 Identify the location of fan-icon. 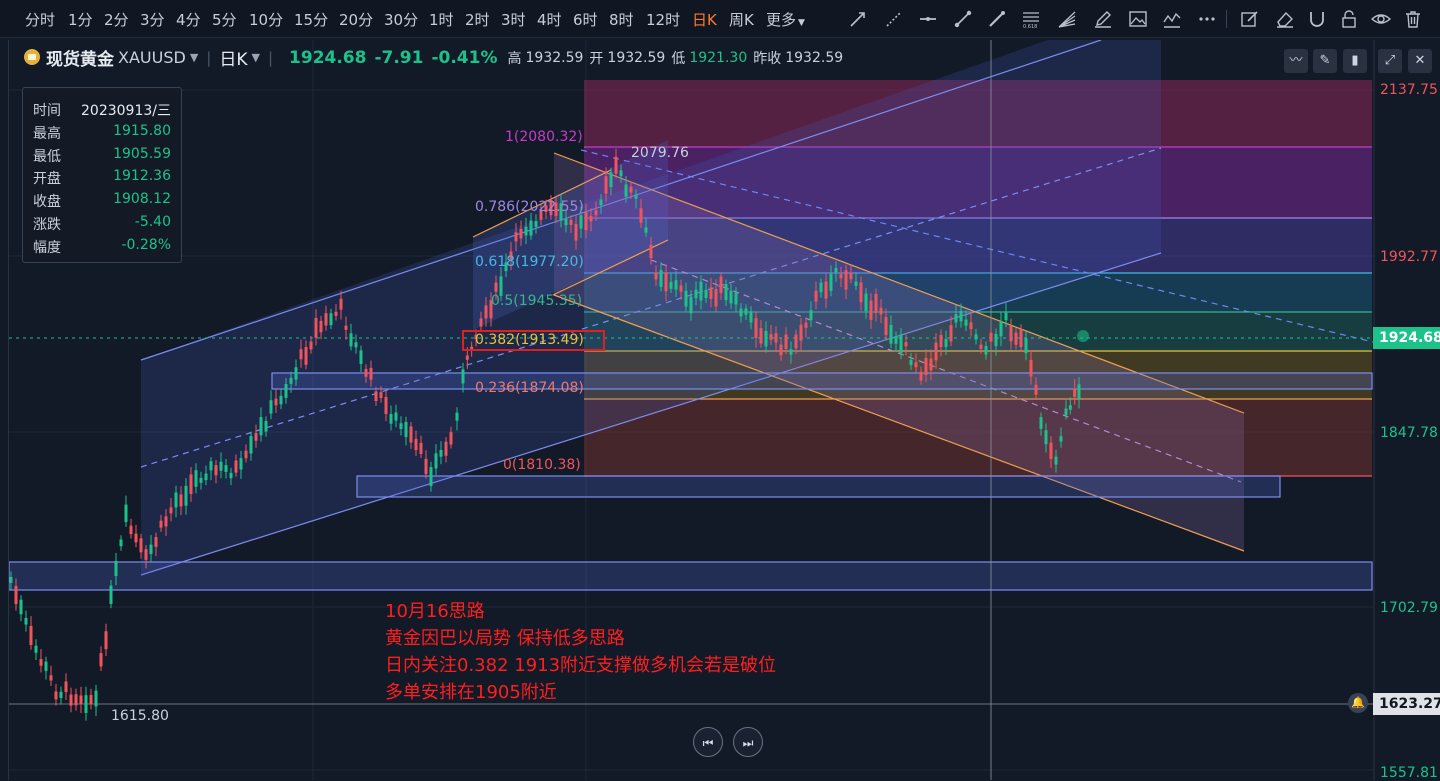
(1067, 19).